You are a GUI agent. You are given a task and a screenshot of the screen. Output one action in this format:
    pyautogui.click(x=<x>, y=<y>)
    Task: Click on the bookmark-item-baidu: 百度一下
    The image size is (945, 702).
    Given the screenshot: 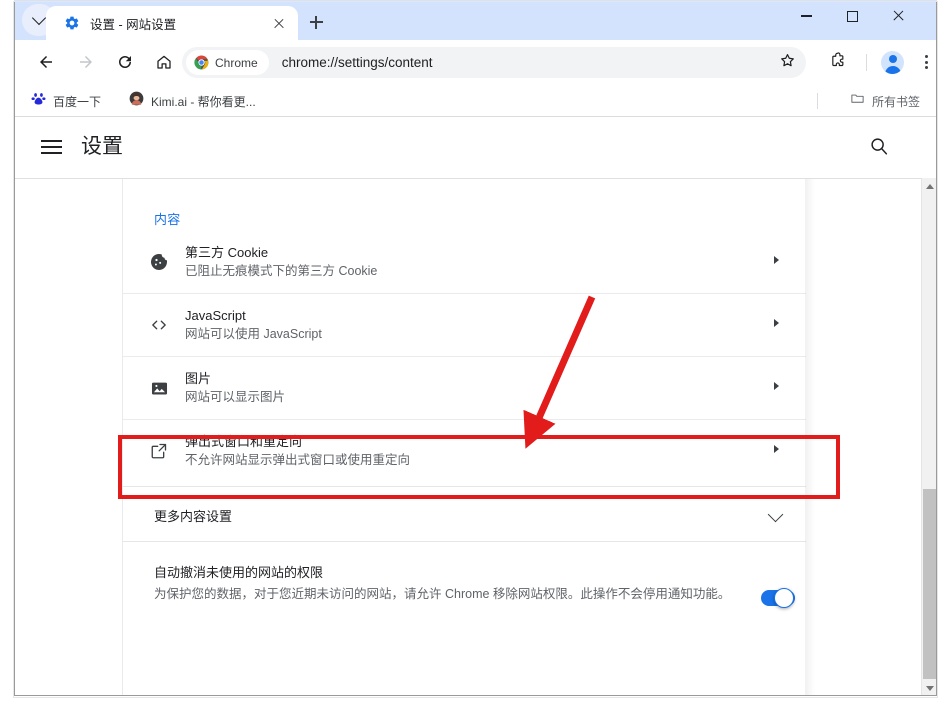 What is the action you would take?
    pyautogui.click(x=66, y=101)
    